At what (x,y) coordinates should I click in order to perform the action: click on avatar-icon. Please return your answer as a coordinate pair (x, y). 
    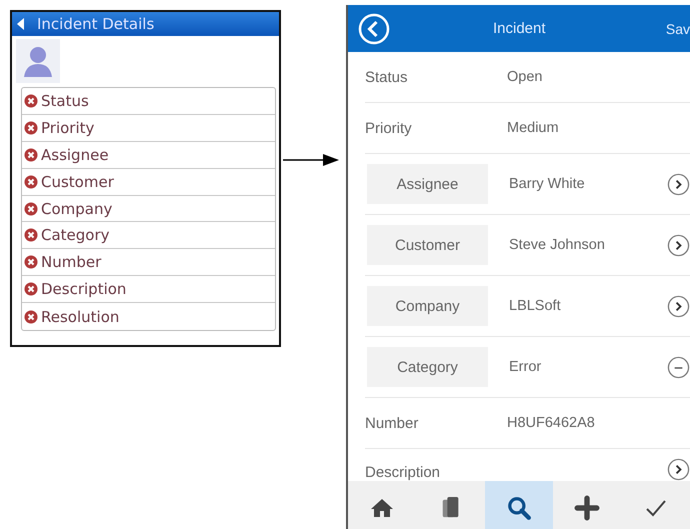
    Looking at the image, I should click on (38, 61).